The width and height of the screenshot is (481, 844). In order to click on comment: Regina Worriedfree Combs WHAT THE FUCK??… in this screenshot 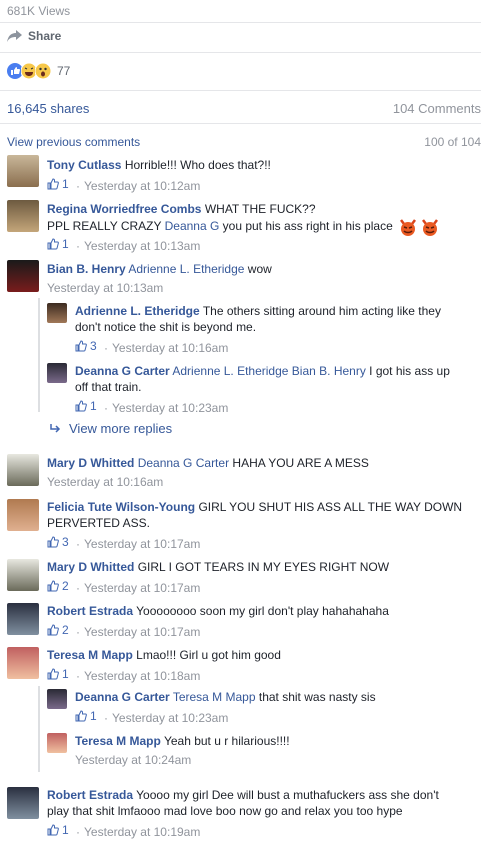, I will do `click(257, 219)`.